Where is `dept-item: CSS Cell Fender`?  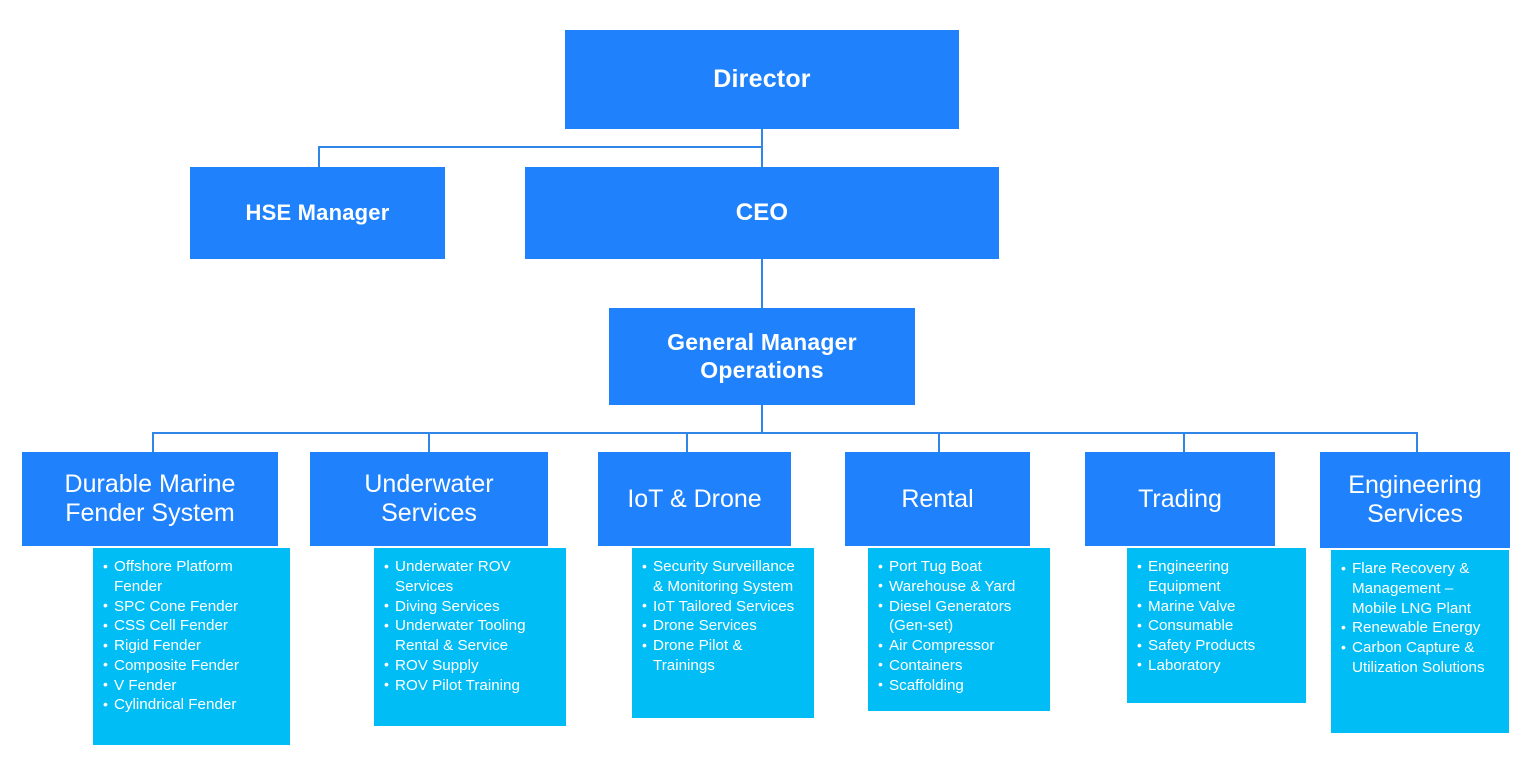
dept-item: CSS Cell Fender is located at coordinates (192, 626).